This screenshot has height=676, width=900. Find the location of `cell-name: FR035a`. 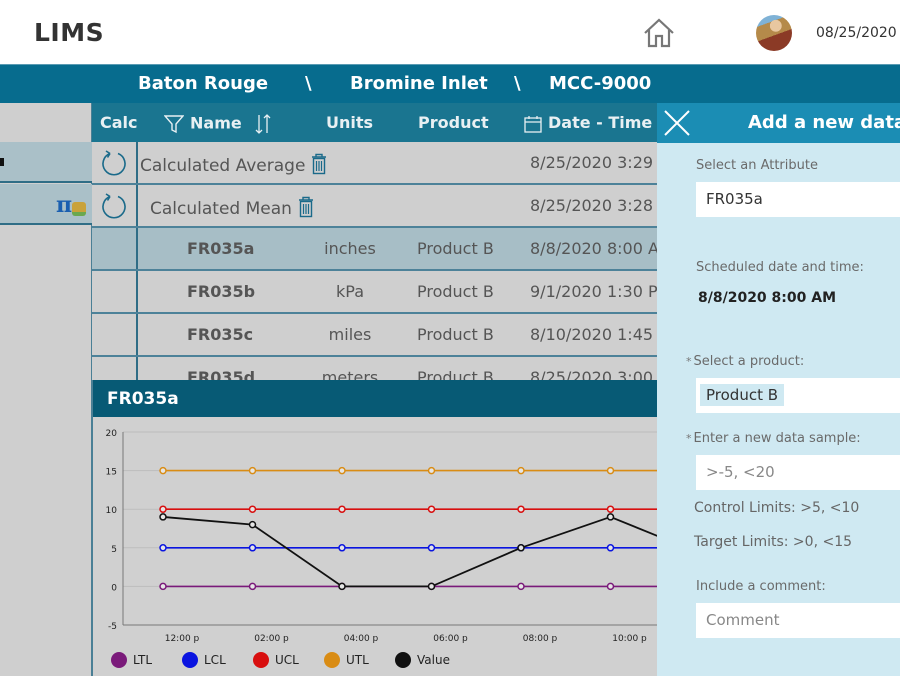

cell-name: FR035a is located at coordinates (220, 248).